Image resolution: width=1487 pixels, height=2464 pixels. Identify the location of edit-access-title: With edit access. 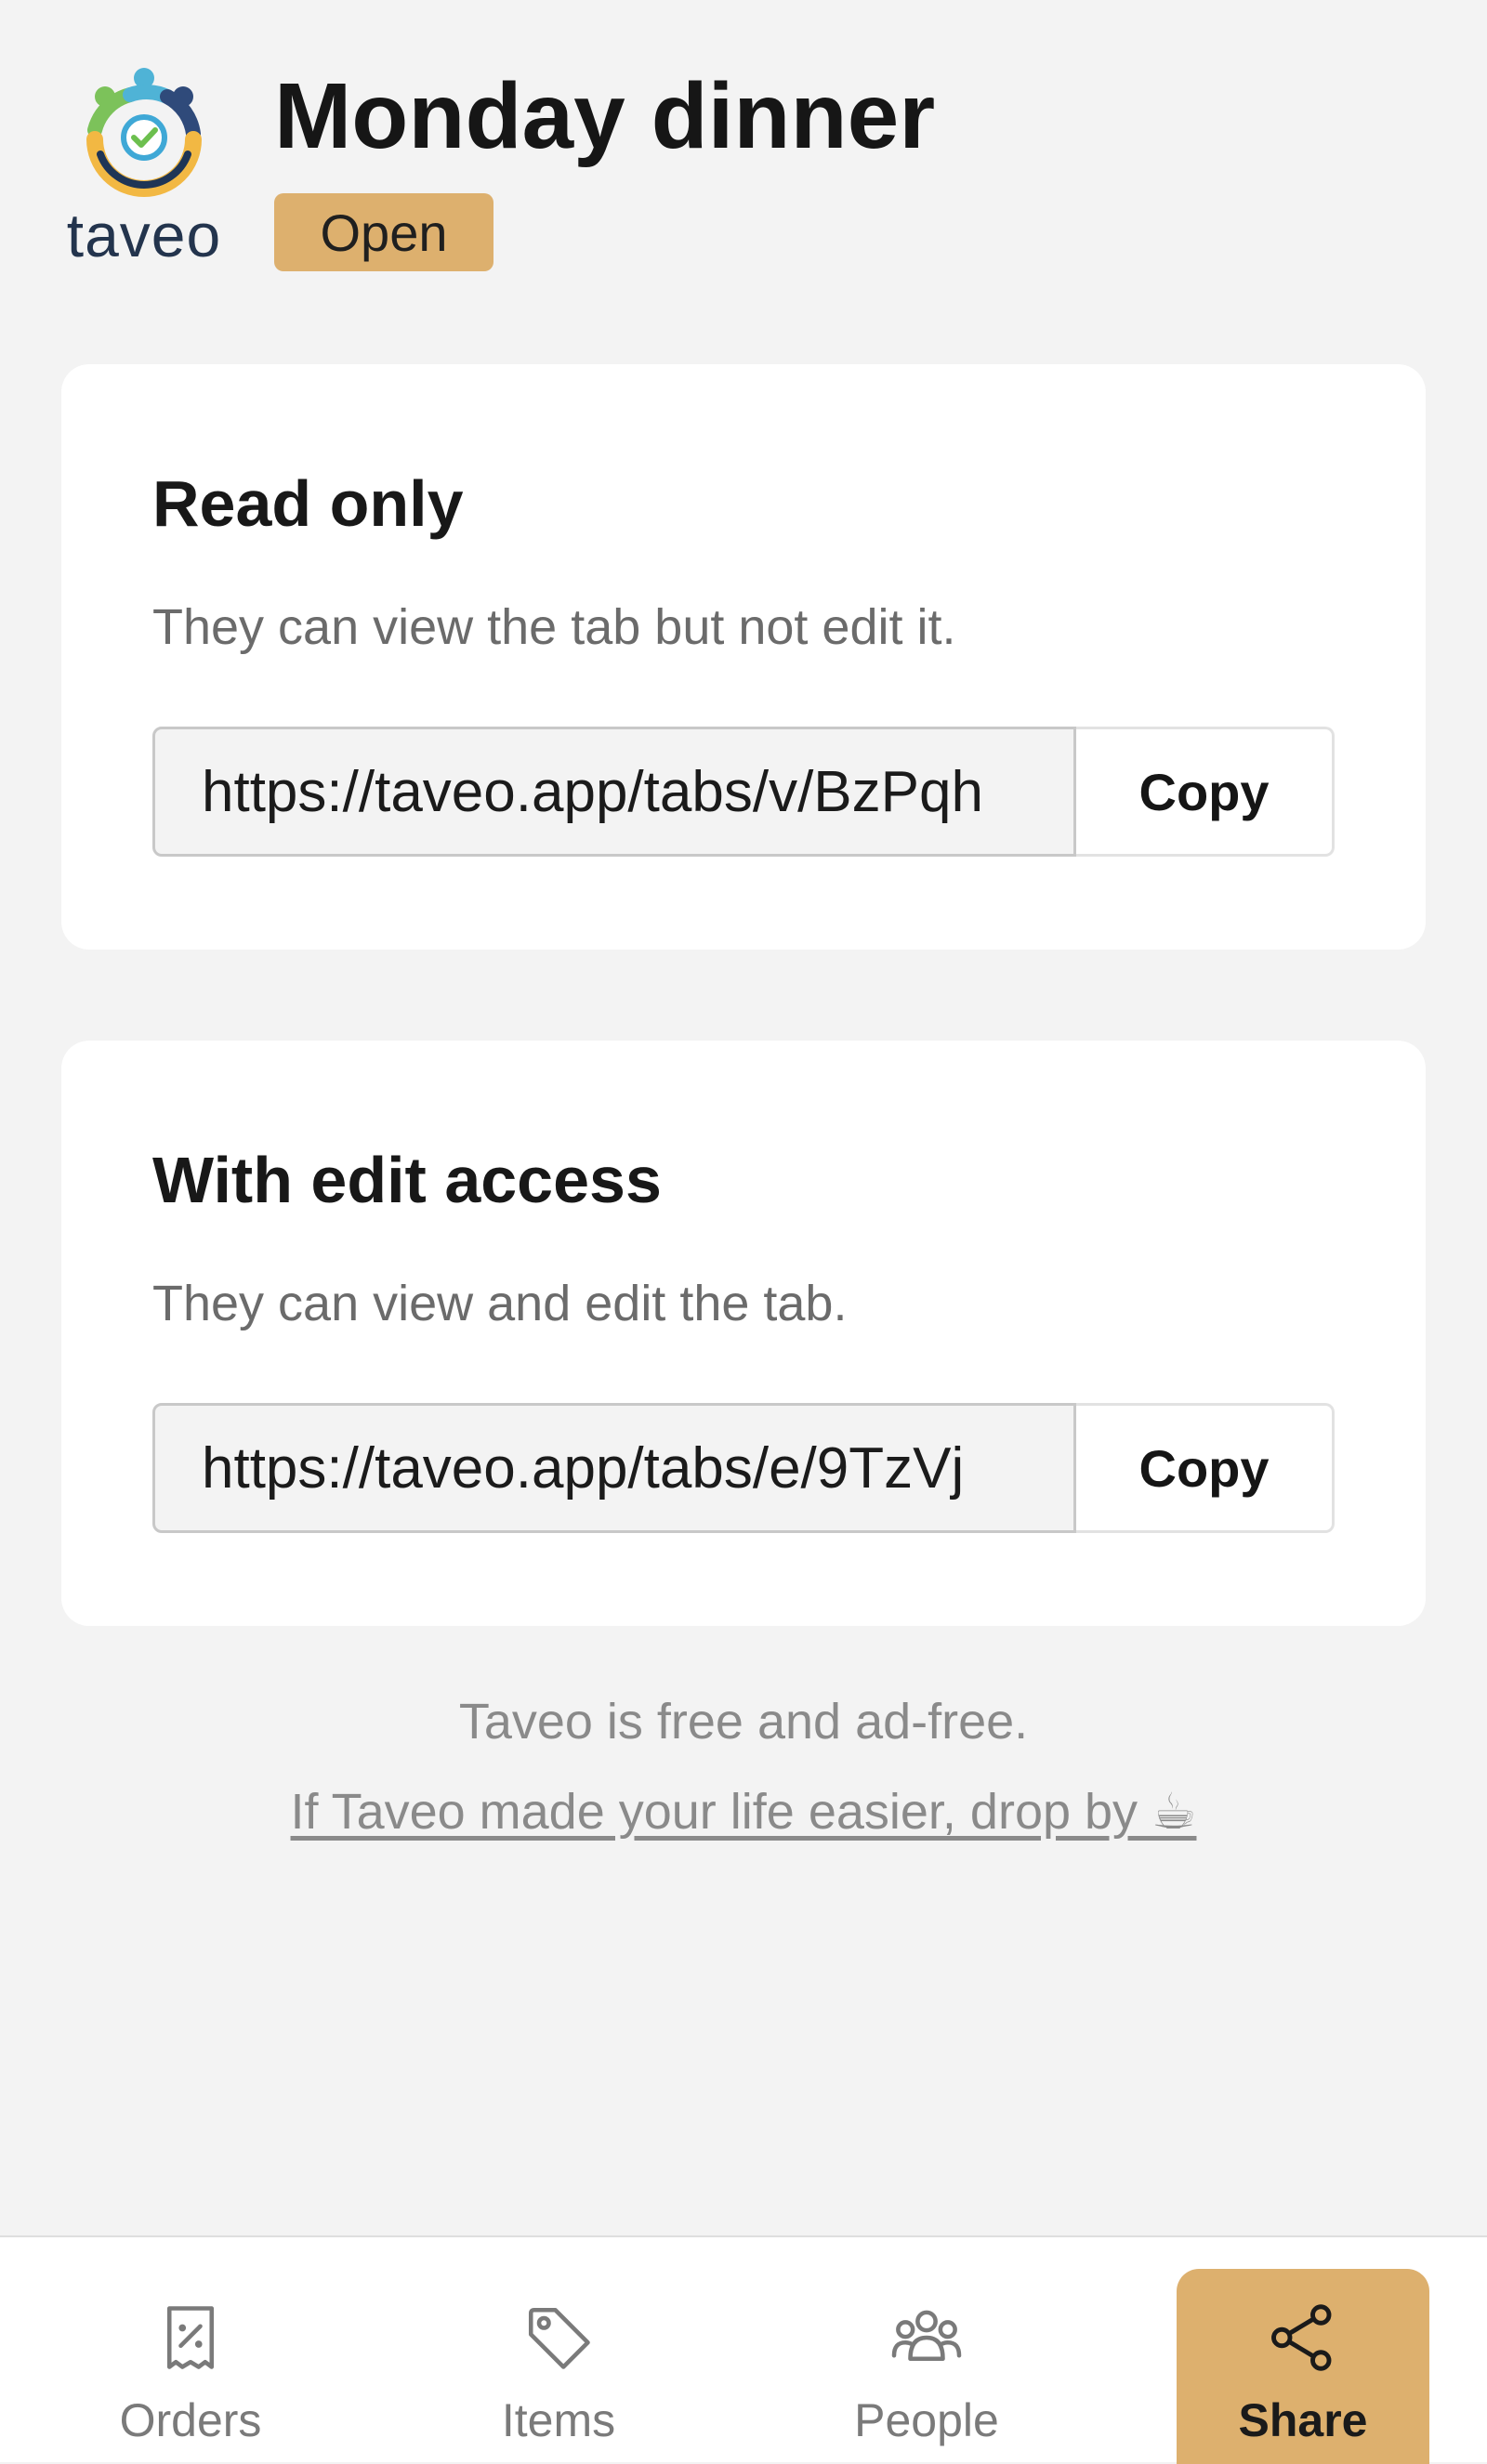
(407, 1180).